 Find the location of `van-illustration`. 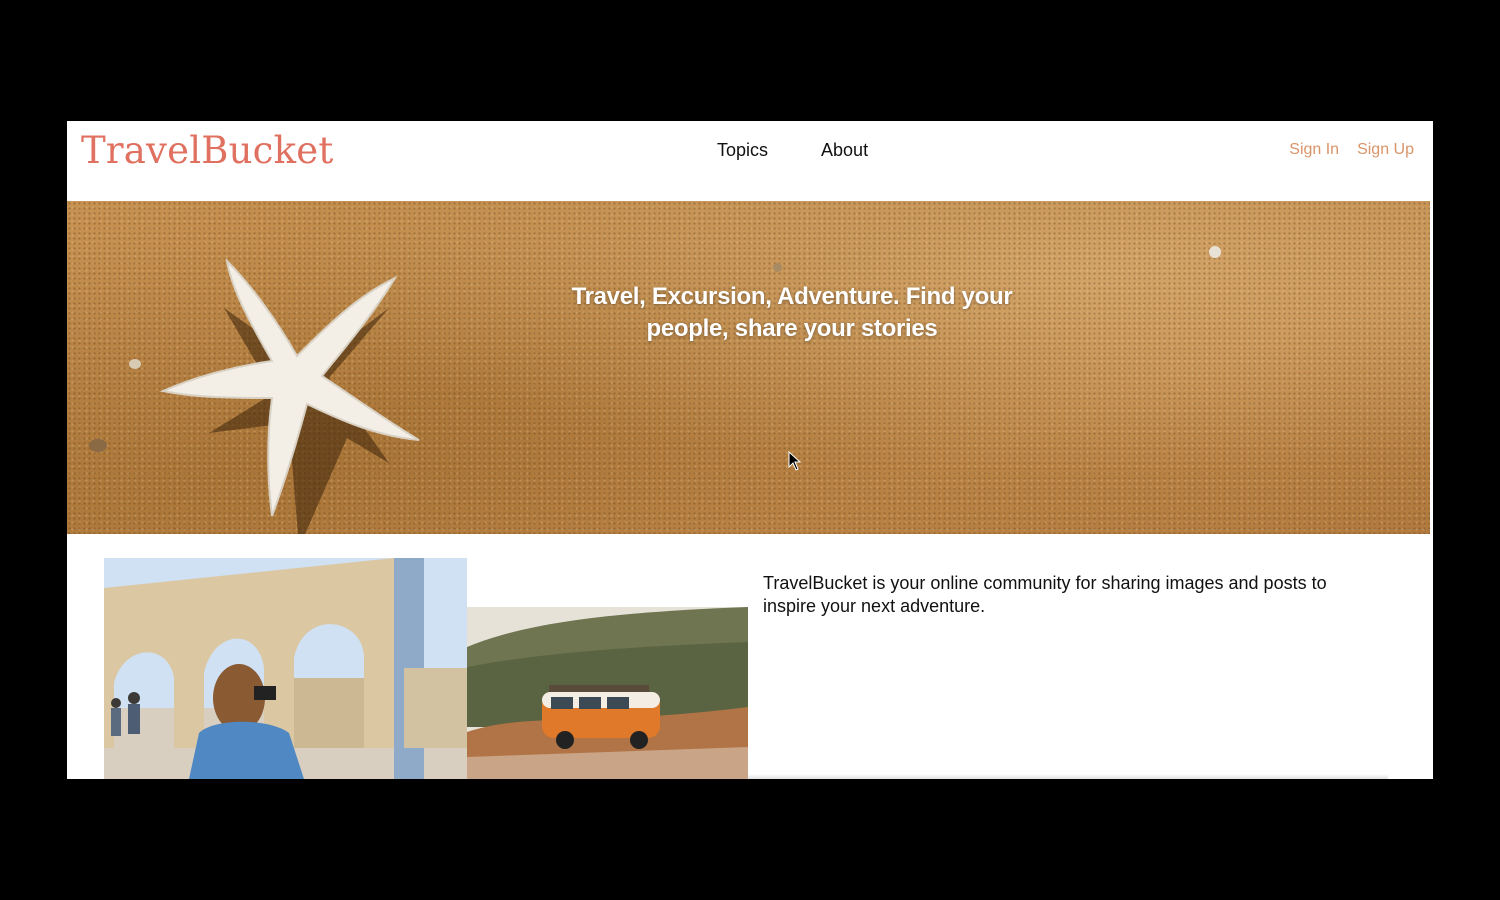

van-illustration is located at coordinates (607, 693).